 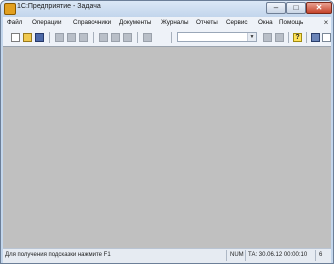 I want to click on redo-icon, so click(x=127, y=37).